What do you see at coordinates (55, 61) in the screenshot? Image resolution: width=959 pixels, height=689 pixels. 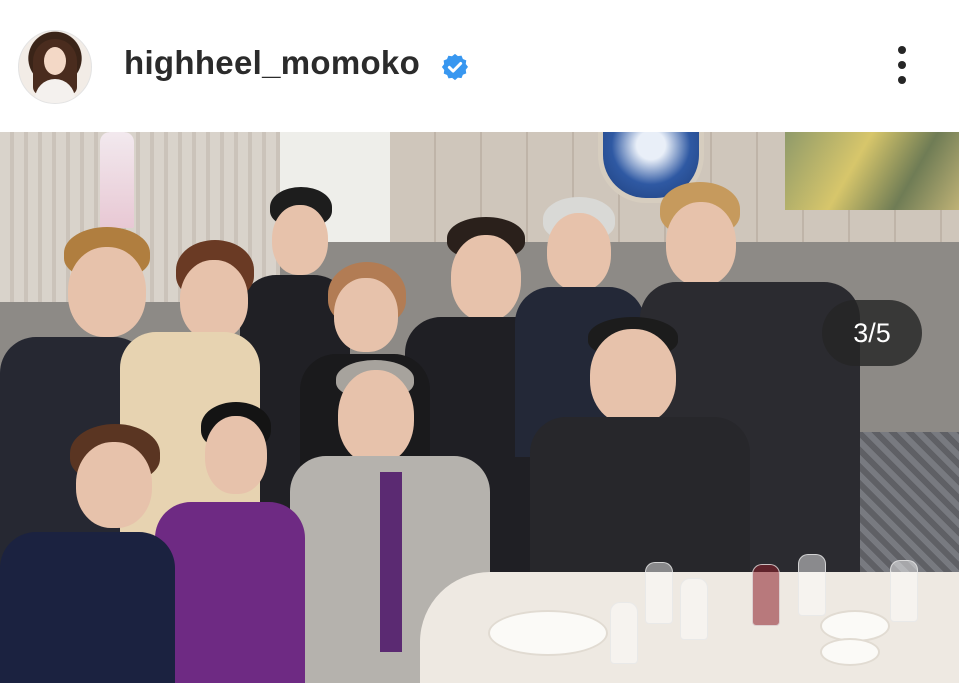 I see `avatar-face` at bounding box center [55, 61].